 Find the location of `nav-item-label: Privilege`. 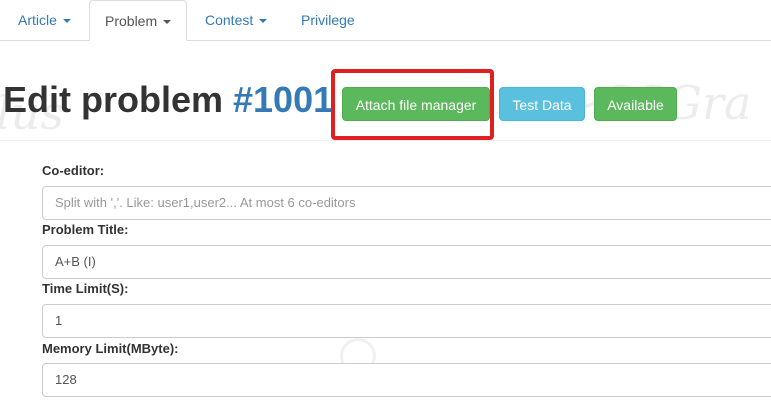

nav-item-label: Privilege is located at coordinates (328, 20).